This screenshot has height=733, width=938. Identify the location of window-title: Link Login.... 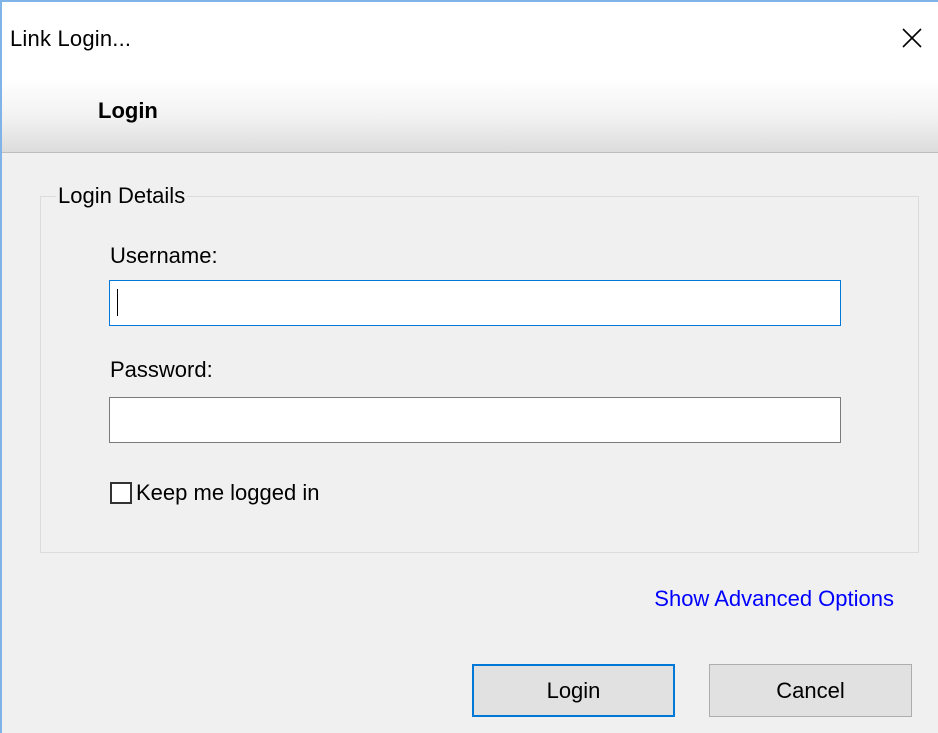
(71, 38).